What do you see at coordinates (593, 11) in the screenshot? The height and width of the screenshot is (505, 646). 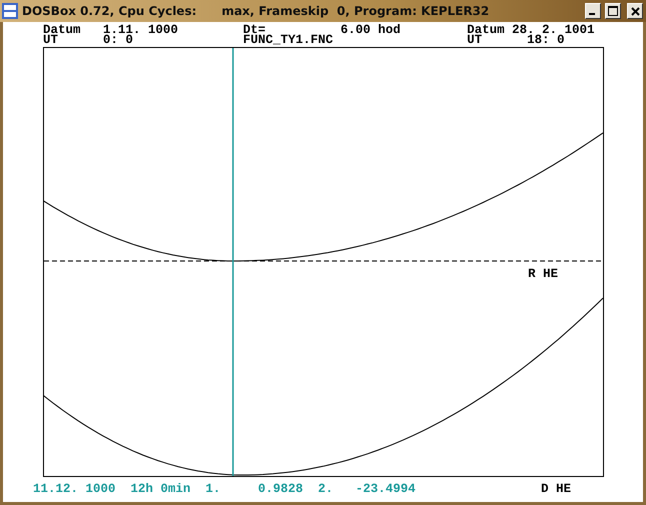 I see `minimize-button` at bounding box center [593, 11].